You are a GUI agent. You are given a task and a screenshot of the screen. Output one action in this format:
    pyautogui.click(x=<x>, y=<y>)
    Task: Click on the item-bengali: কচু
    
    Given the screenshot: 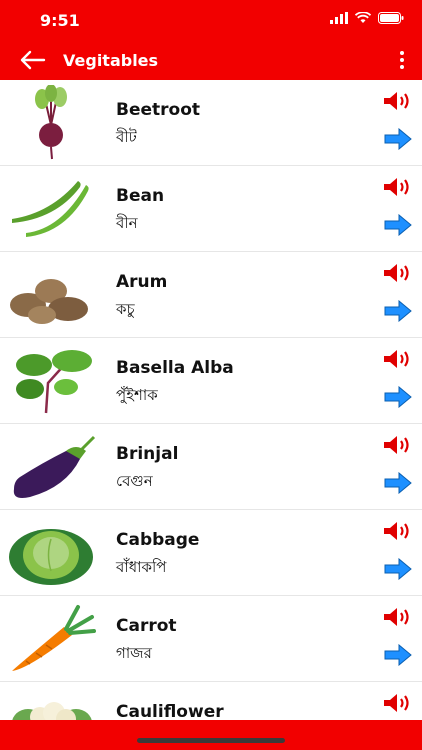 What is the action you would take?
    pyautogui.click(x=125, y=309)
    